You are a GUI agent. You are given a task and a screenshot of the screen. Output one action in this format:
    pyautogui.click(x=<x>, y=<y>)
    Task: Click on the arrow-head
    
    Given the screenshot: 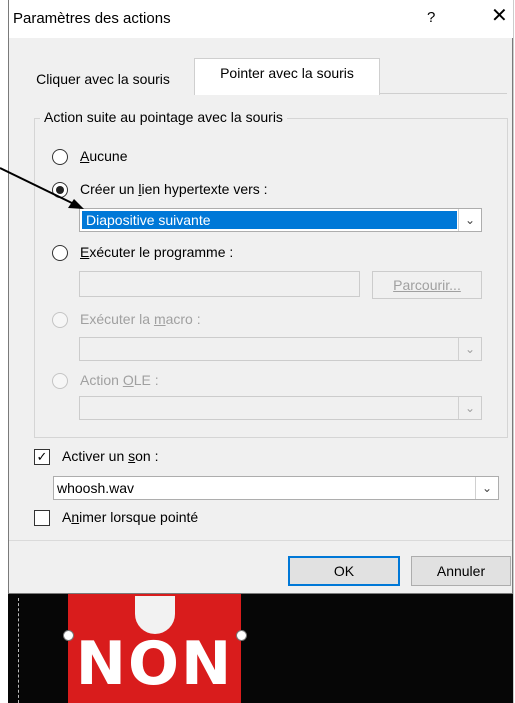 What is the action you would take?
    pyautogui.click(x=76, y=204)
    